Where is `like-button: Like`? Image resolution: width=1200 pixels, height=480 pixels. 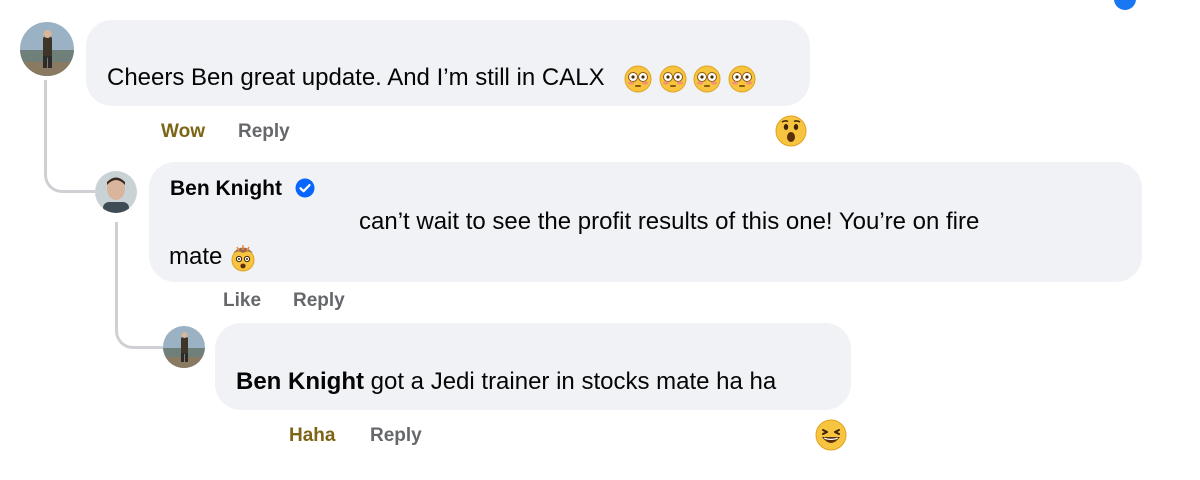
like-button: Like is located at coordinates (242, 301).